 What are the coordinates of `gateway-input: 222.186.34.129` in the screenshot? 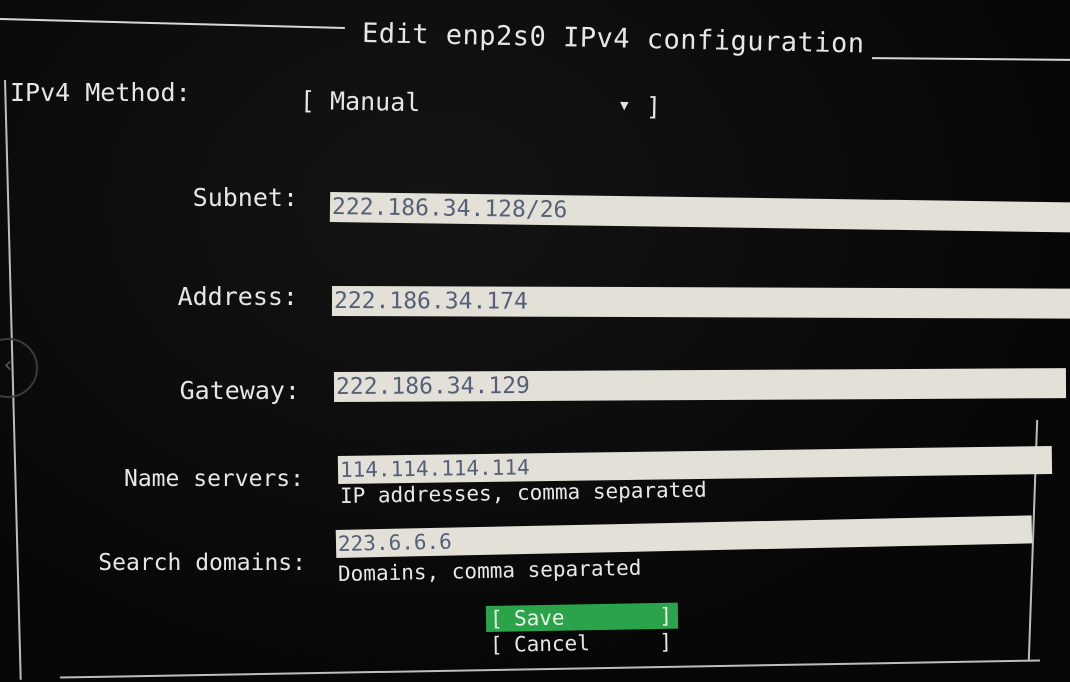 It's located at (700, 385).